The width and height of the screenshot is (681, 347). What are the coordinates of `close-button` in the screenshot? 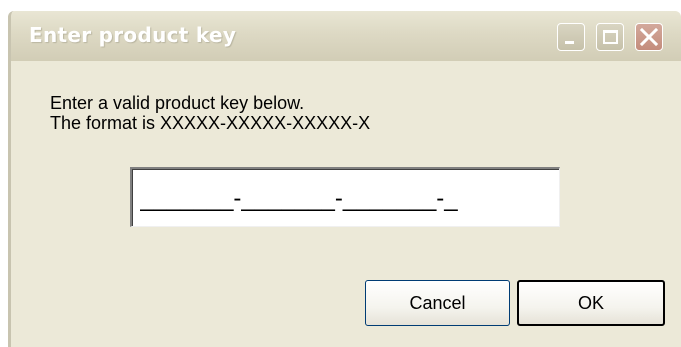 It's located at (649, 37).